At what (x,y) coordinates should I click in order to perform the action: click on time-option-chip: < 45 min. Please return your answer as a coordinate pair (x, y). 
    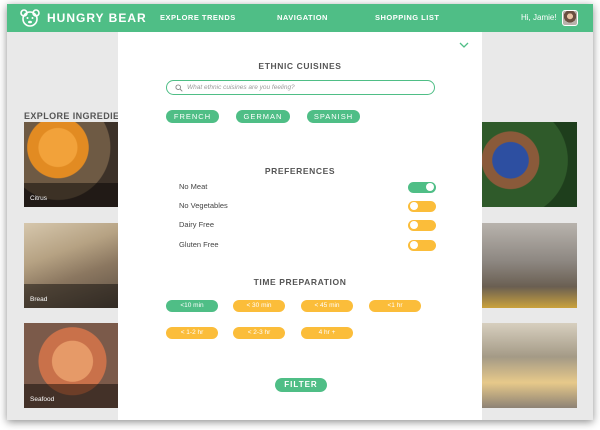
    Looking at the image, I should click on (327, 306).